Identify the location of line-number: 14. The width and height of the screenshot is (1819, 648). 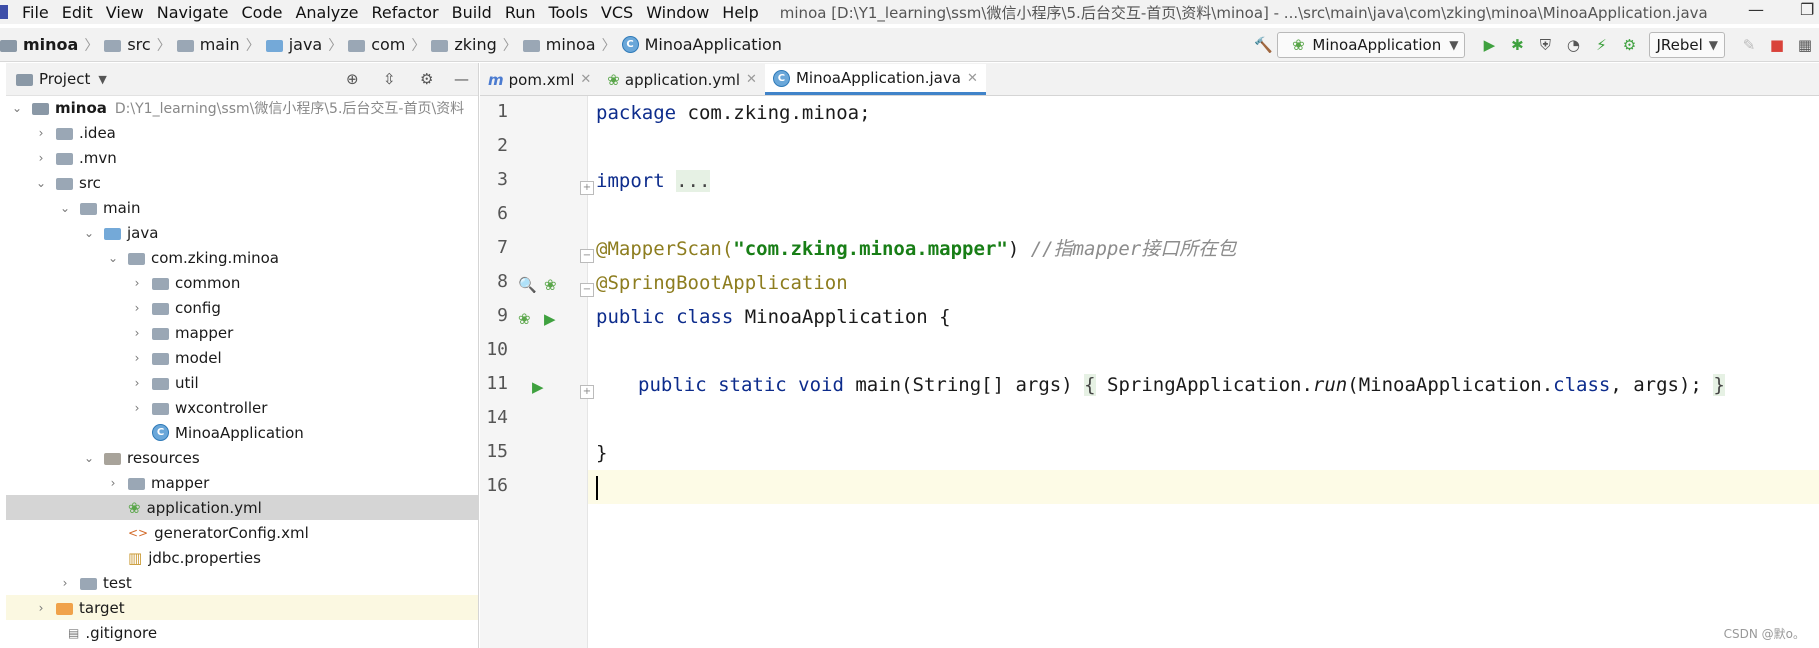
(497, 417).